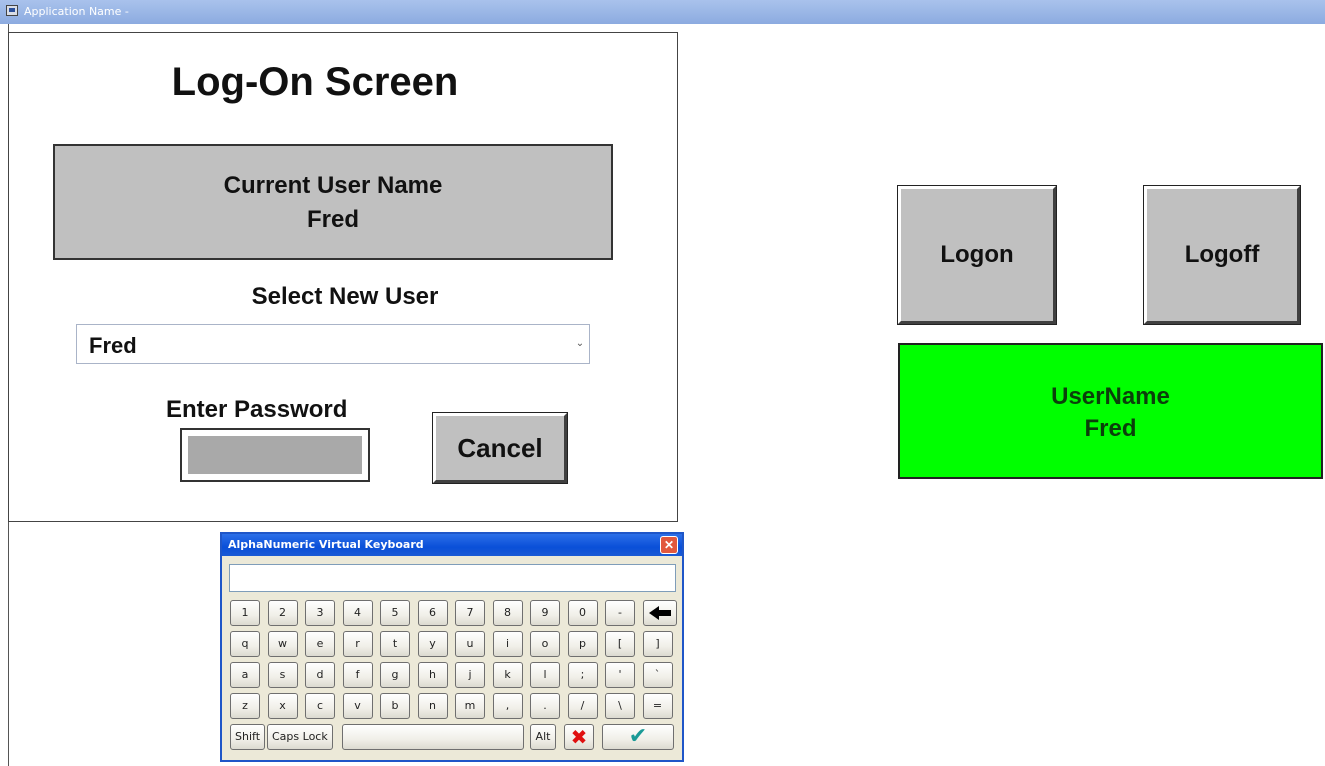 The width and height of the screenshot is (1325, 766). I want to click on key-20: o, so click(545, 644).